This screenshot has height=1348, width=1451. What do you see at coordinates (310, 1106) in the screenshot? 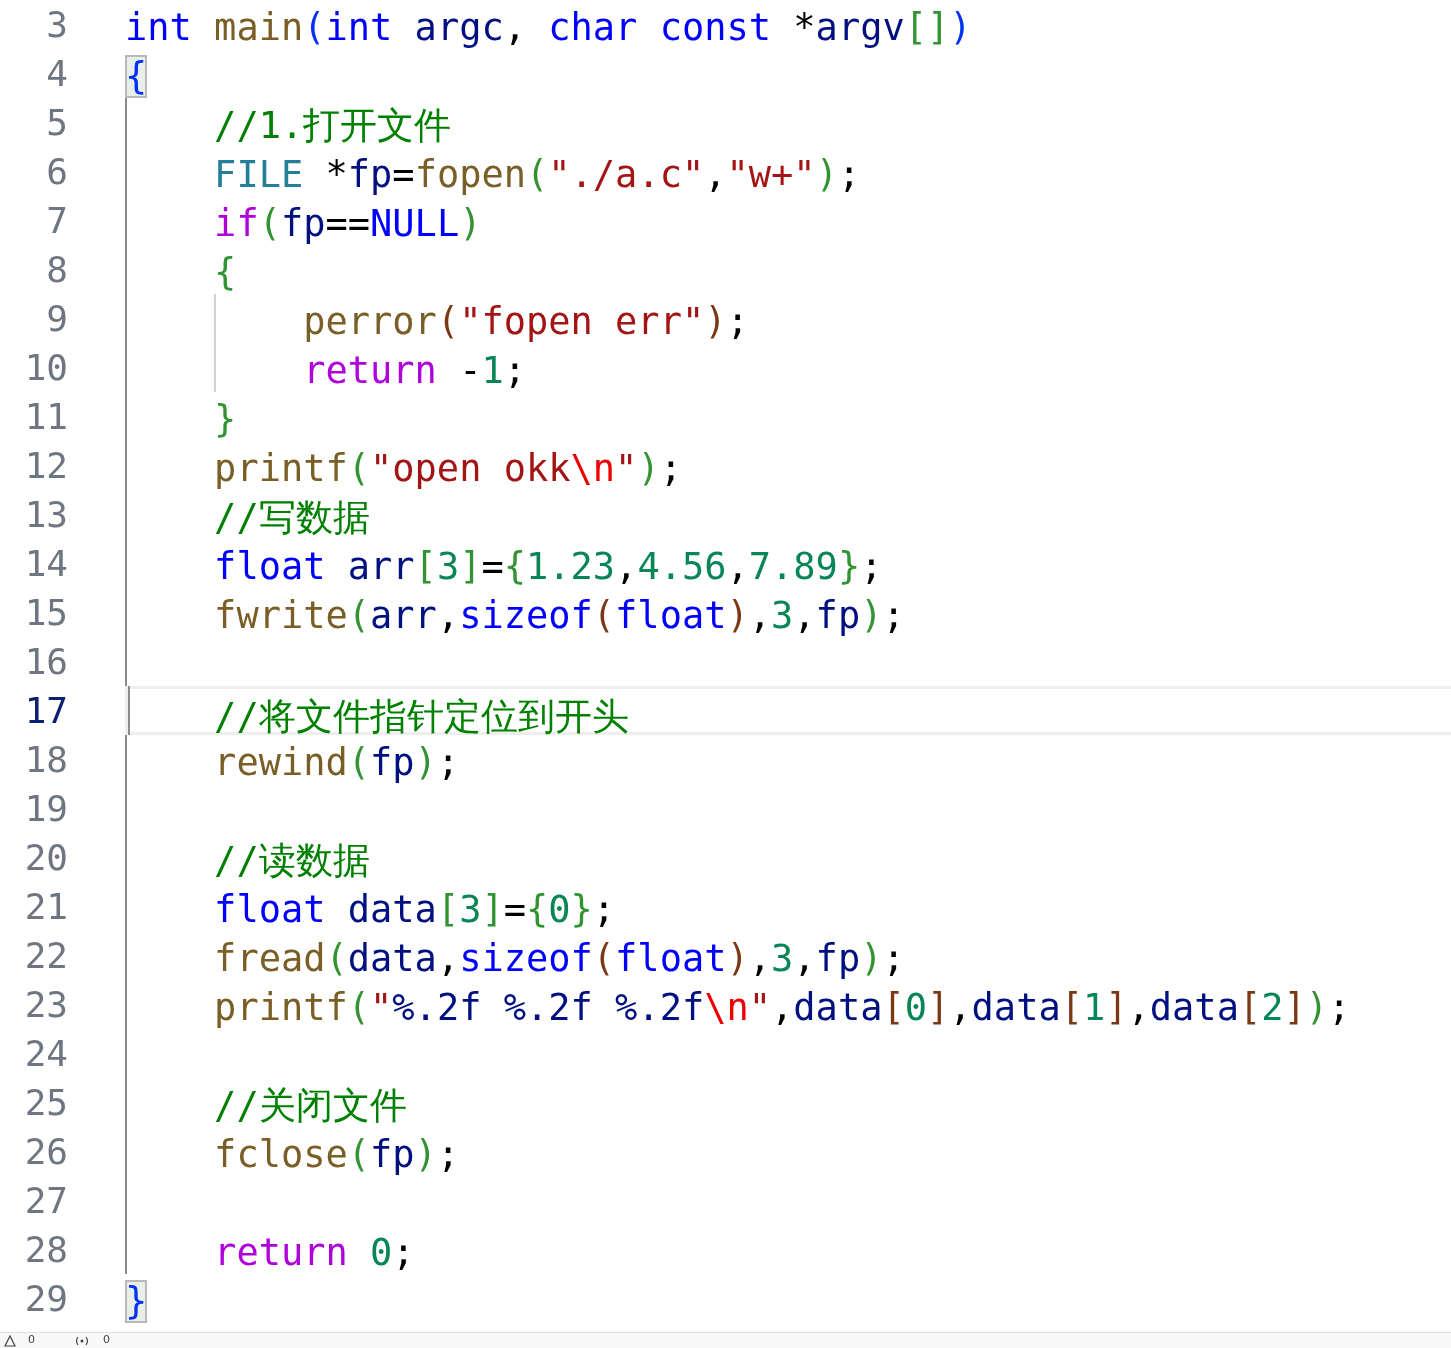
I see `code-line: //关闭文件` at bounding box center [310, 1106].